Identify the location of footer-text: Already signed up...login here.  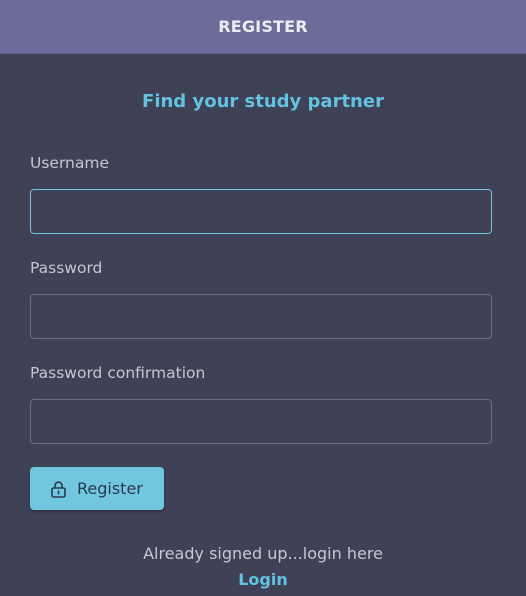
(263, 553).